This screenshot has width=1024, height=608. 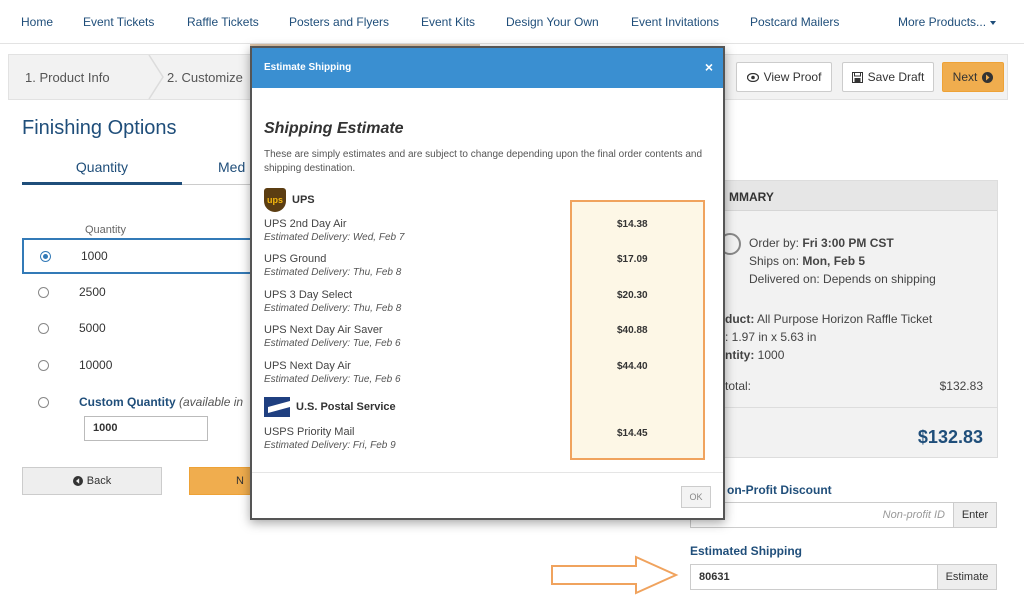 I want to click on service-name: UPS Next Day Air Saver, so click(x=323, y=330).